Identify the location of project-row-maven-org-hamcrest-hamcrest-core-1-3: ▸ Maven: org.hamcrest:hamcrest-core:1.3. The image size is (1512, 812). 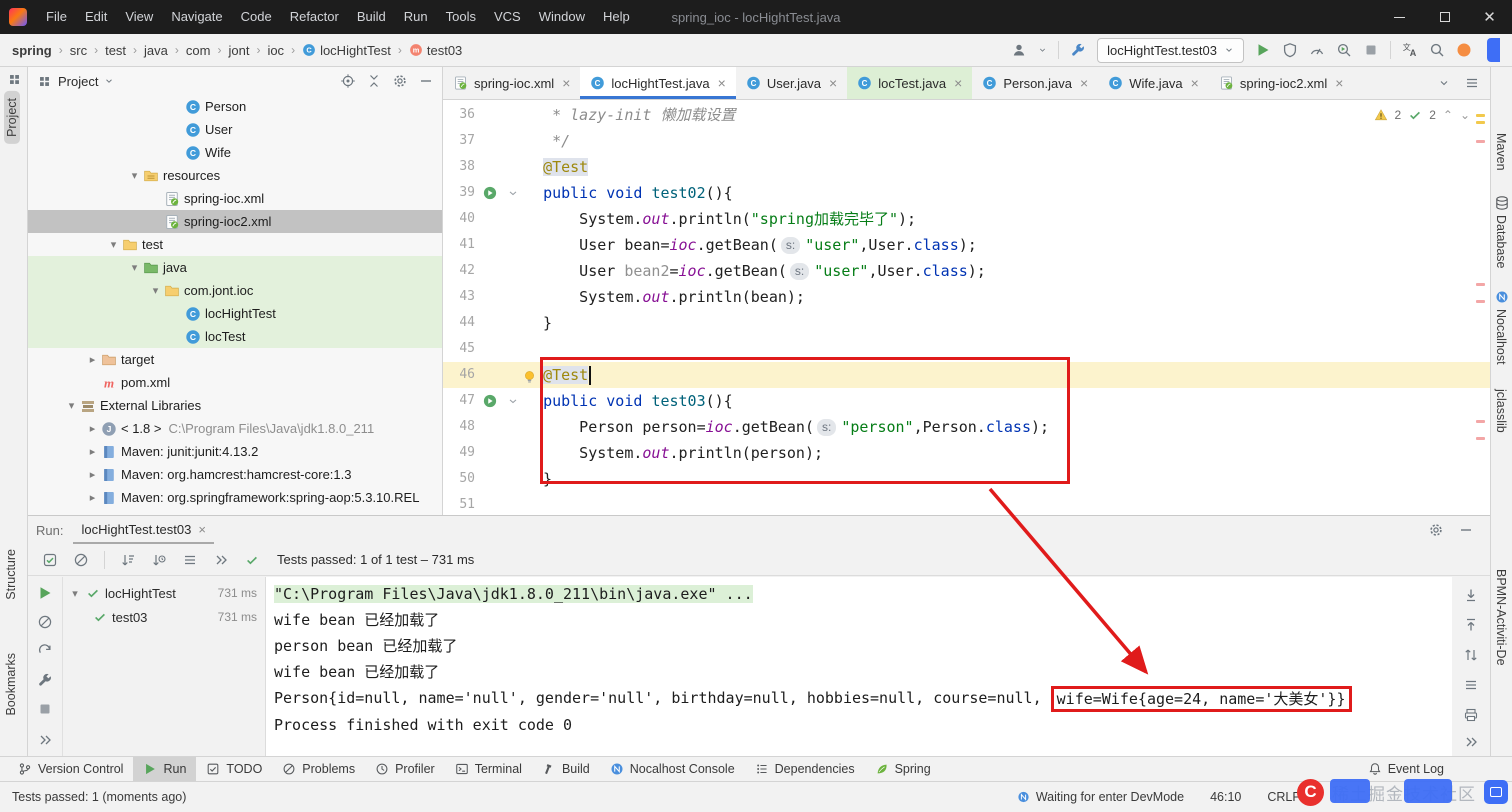
(235, 474).